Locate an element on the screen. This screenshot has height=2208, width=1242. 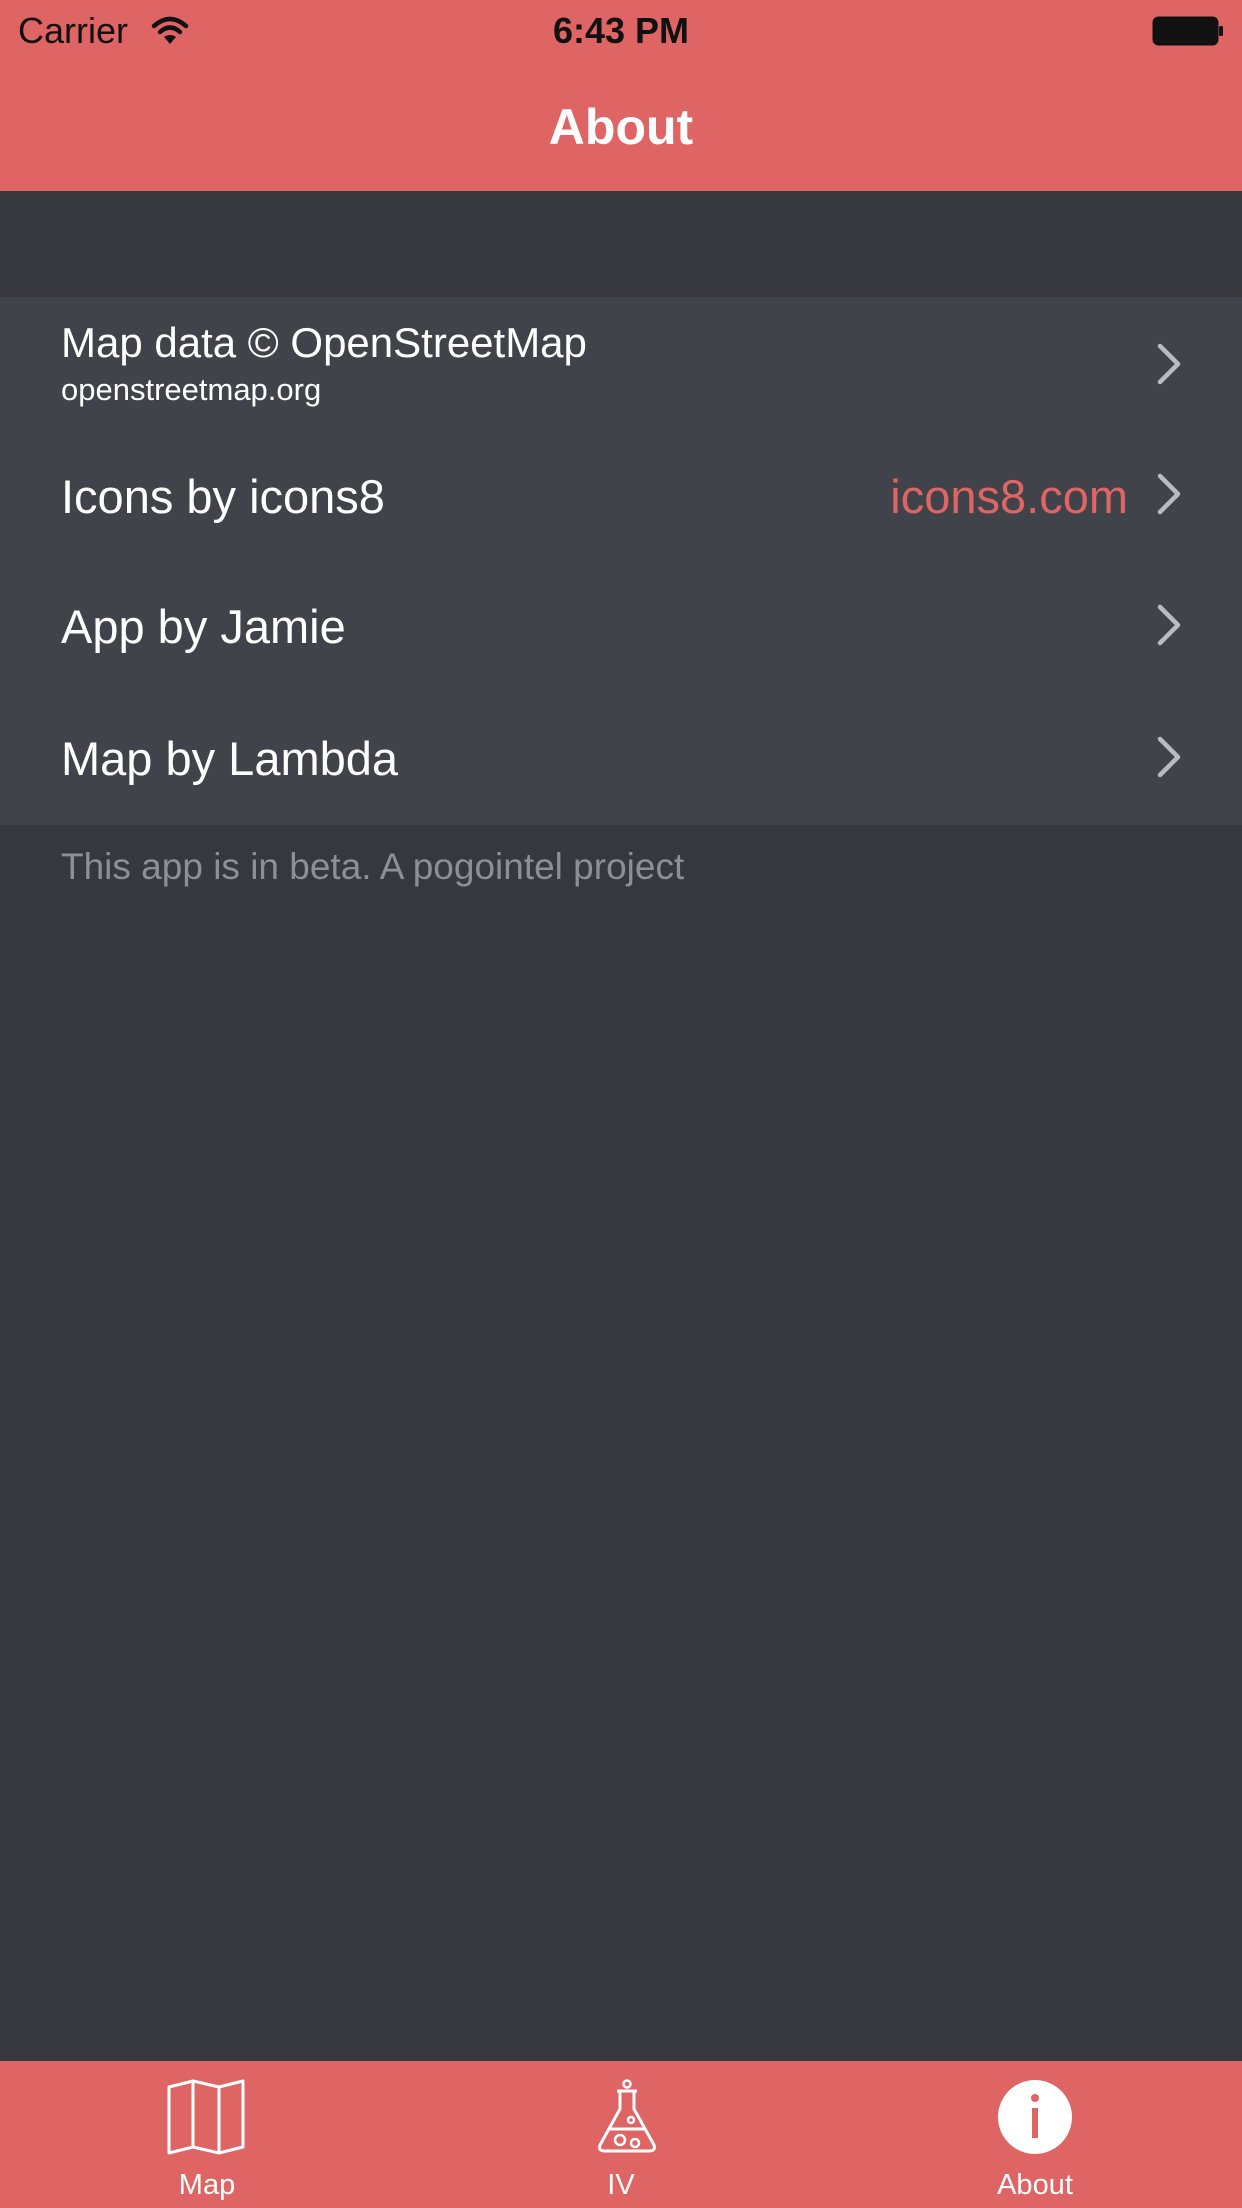
map-icon is located at coordinates (206, 2117).